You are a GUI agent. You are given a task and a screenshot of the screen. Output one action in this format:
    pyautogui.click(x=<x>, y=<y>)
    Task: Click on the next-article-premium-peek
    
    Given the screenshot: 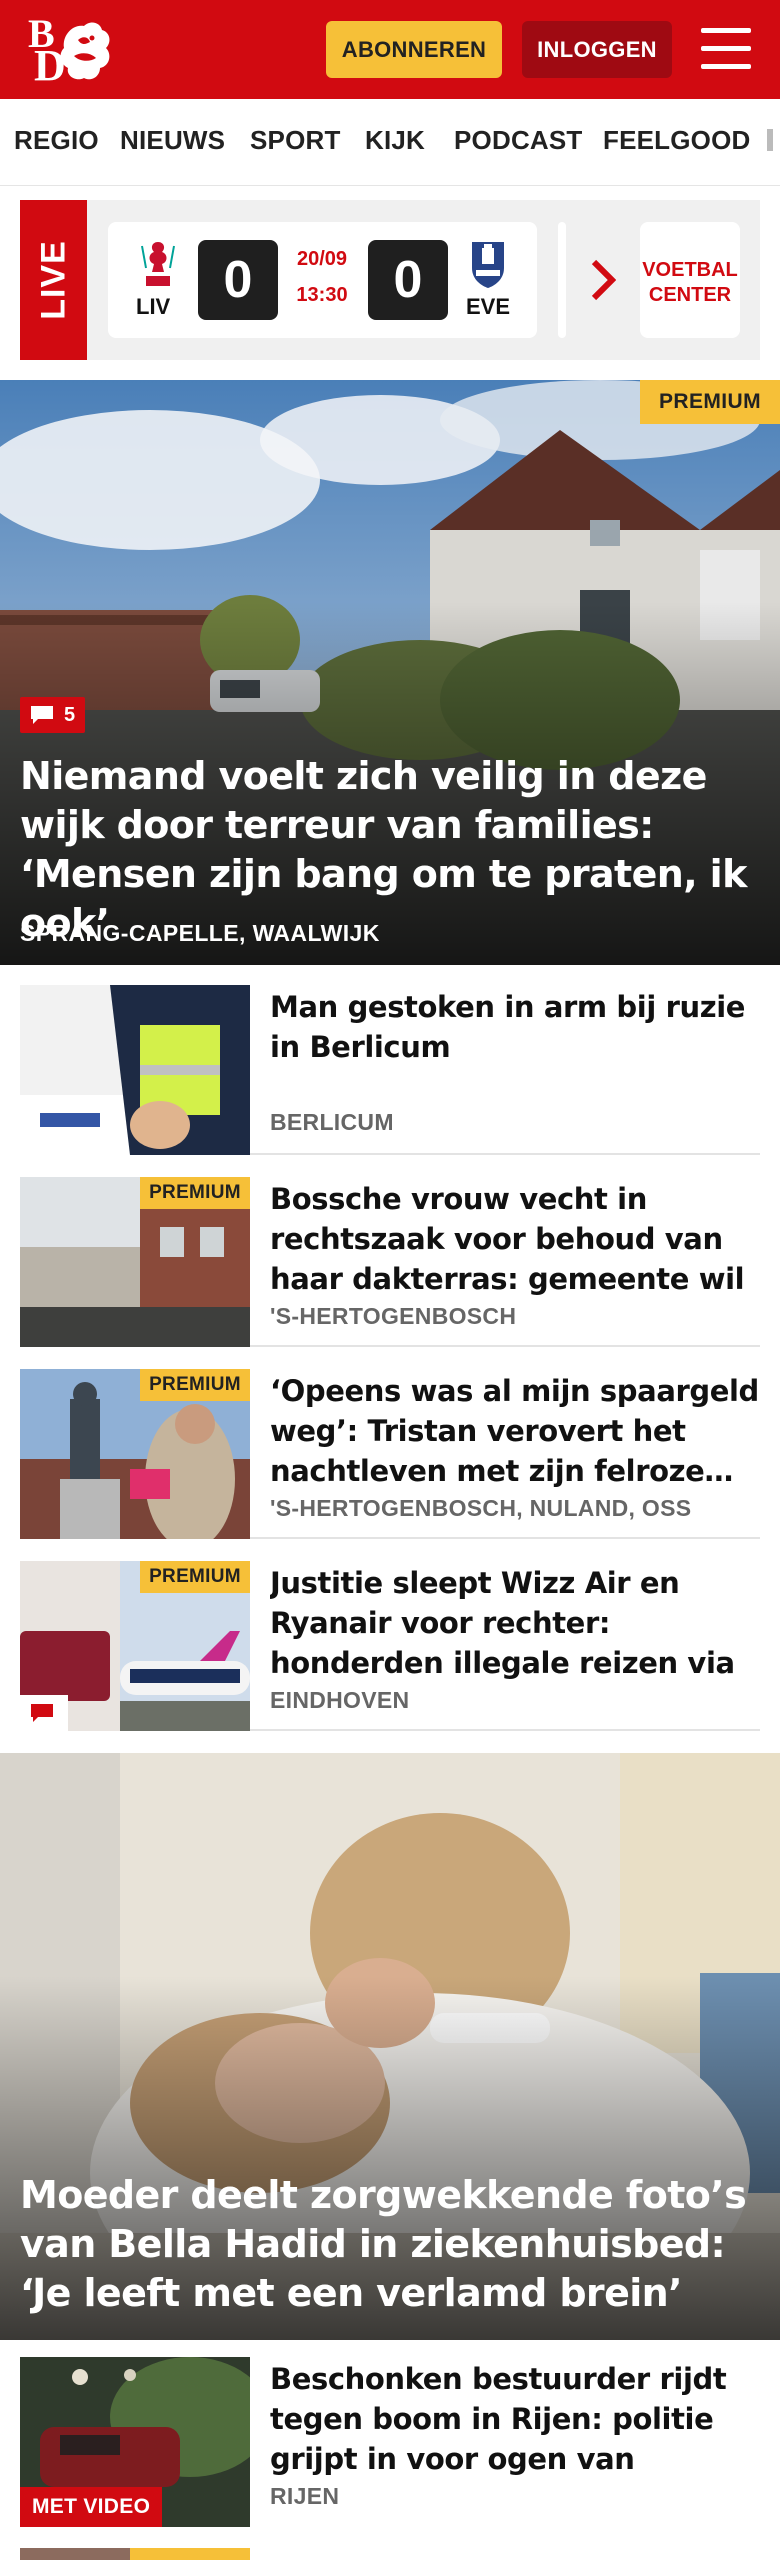 What is the action you would take?
    pyautogui.click(x=190, y=2554)
    